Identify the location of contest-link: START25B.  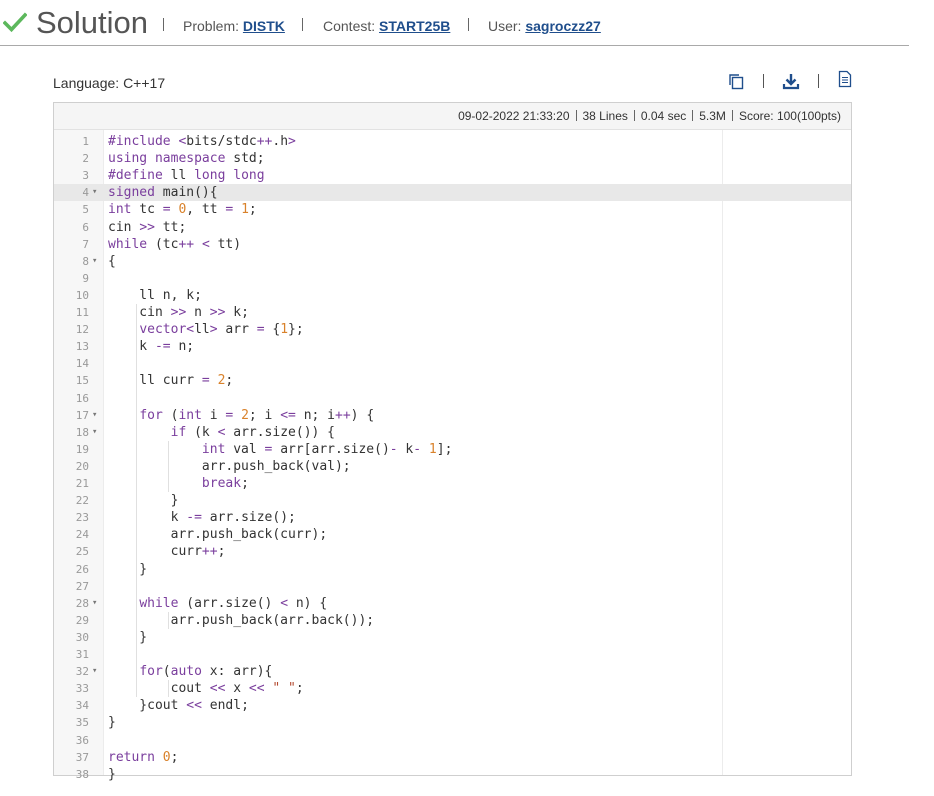
(414, 26).